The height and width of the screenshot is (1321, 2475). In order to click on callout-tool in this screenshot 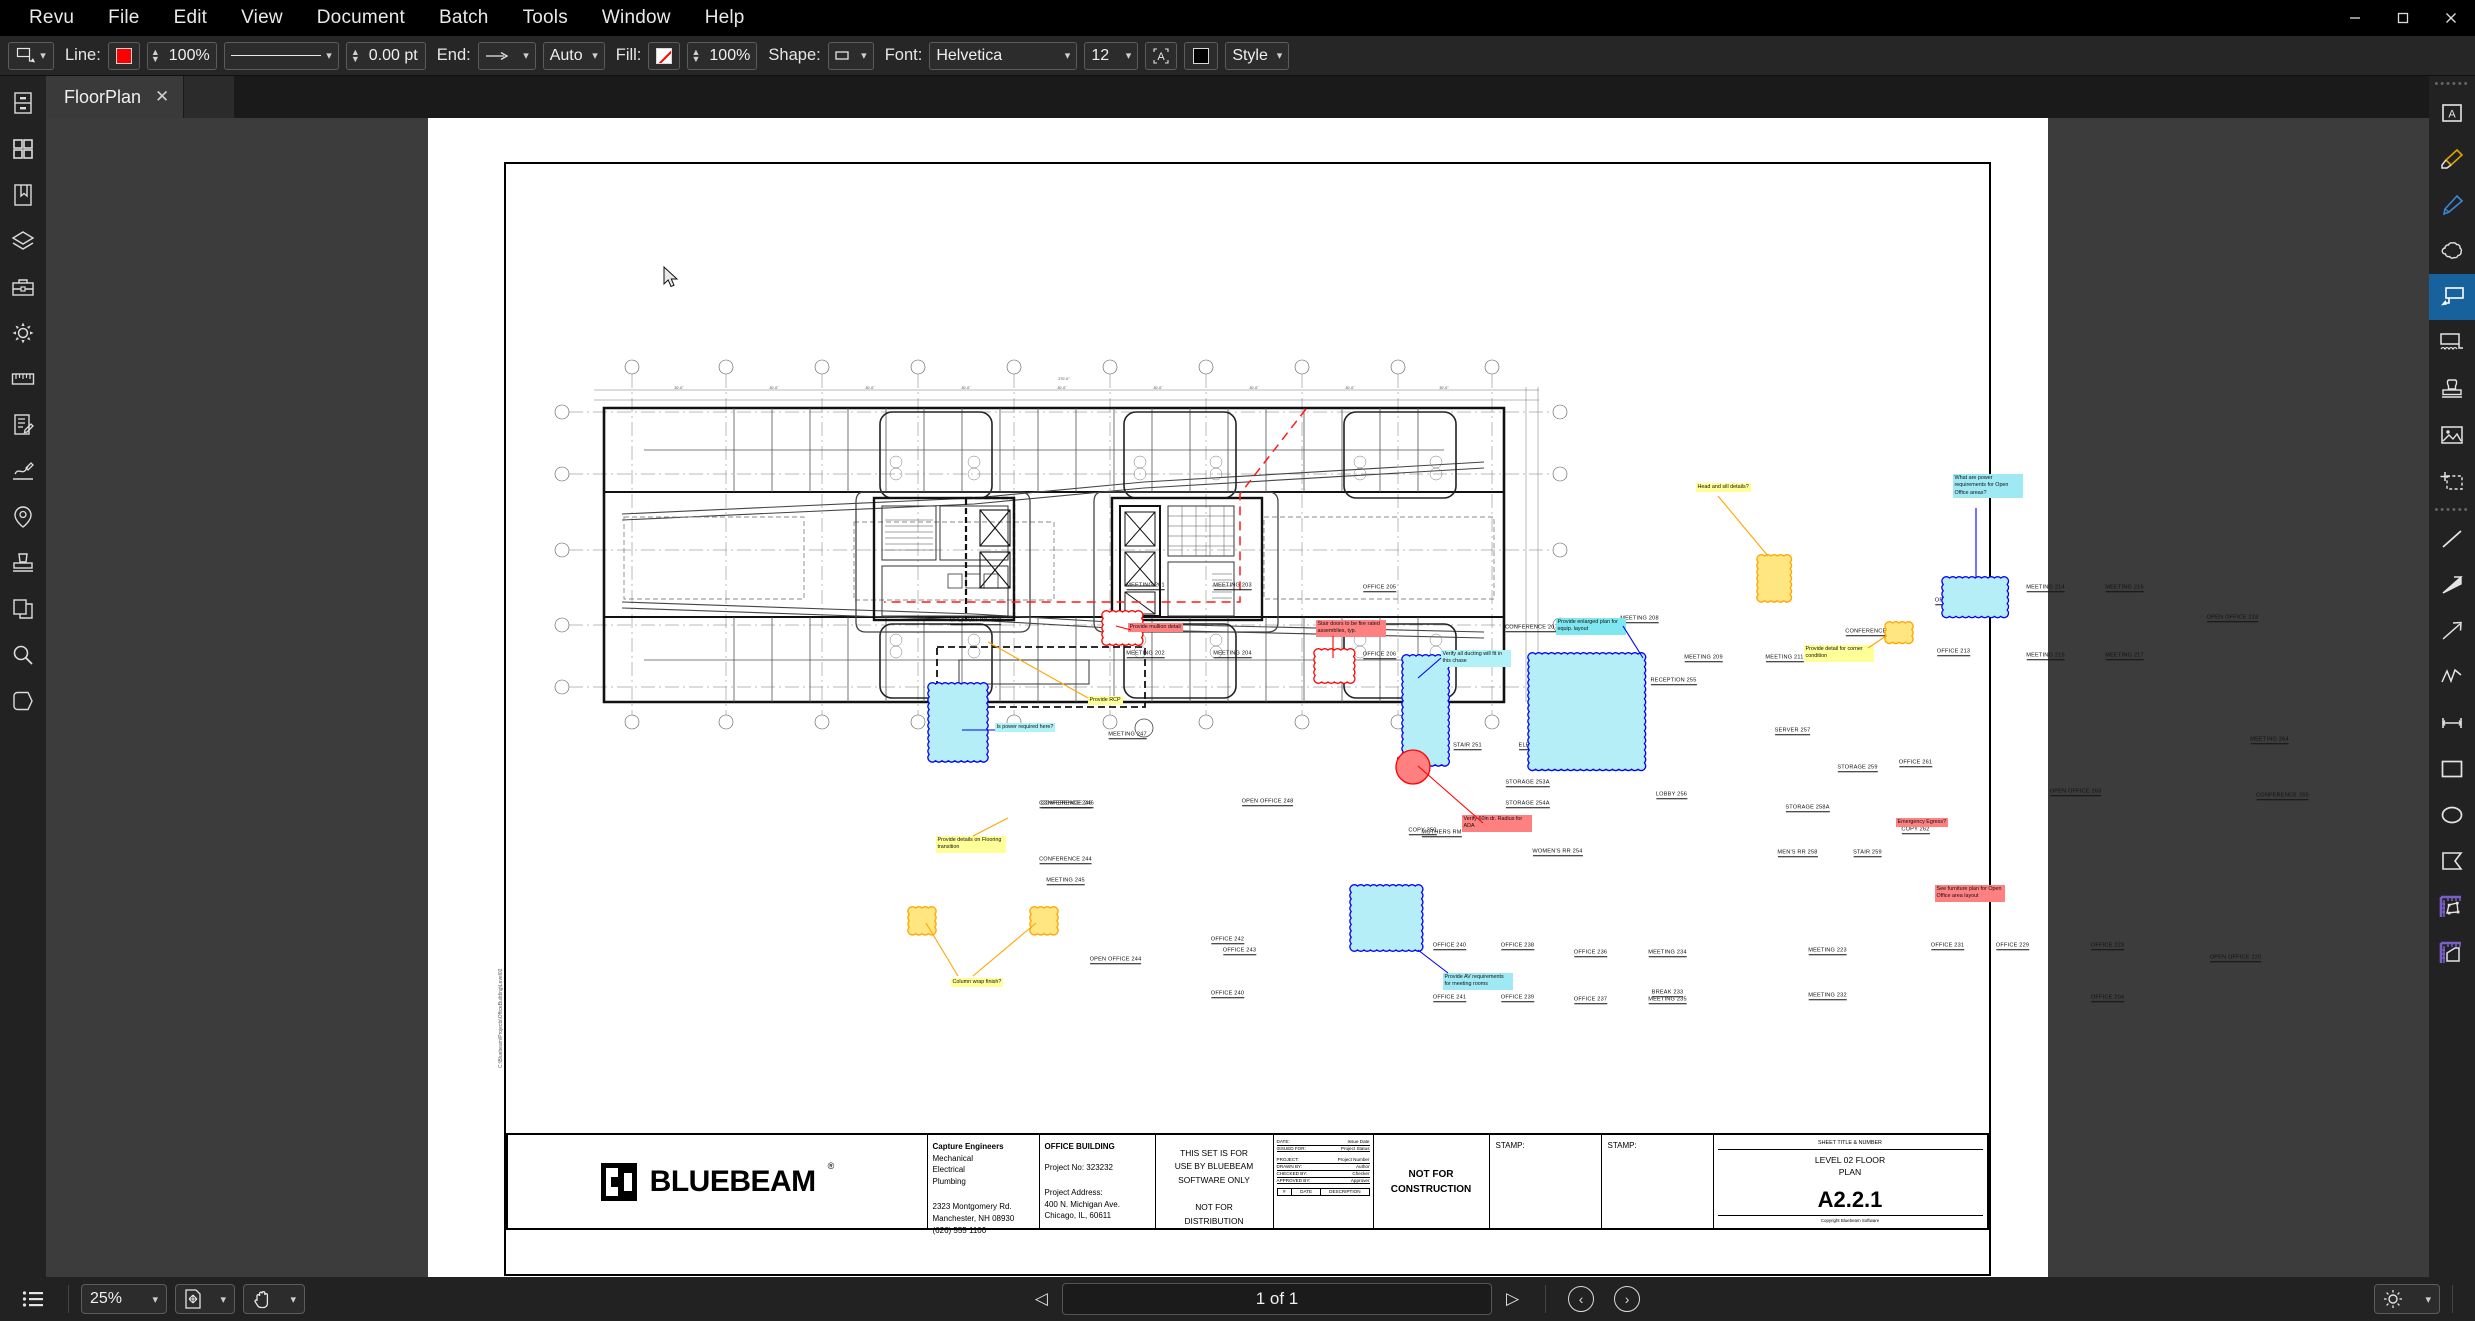, I will do `click(2452, 297)`.